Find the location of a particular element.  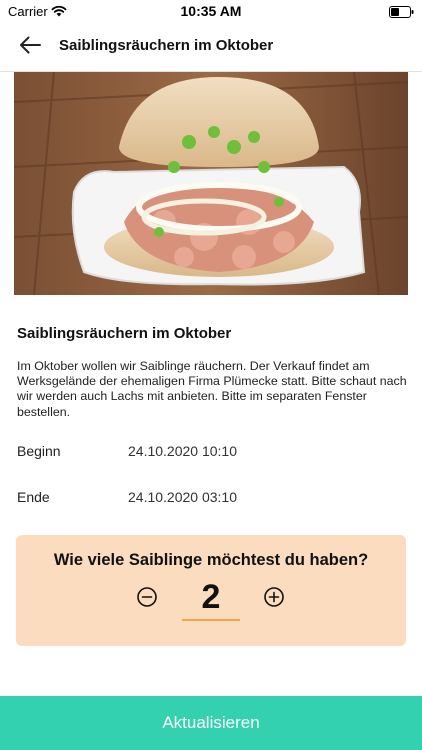

minus-circle-icon is located at coordinates (147, 599).